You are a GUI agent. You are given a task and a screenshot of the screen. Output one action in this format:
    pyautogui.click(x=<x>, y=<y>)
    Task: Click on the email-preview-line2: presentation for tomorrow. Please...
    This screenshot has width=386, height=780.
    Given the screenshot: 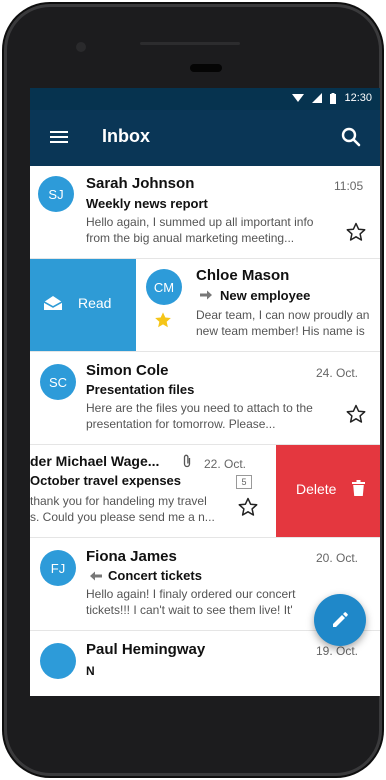 What is the action you would take?
    pyautogui.click(x=181, y=424)
    